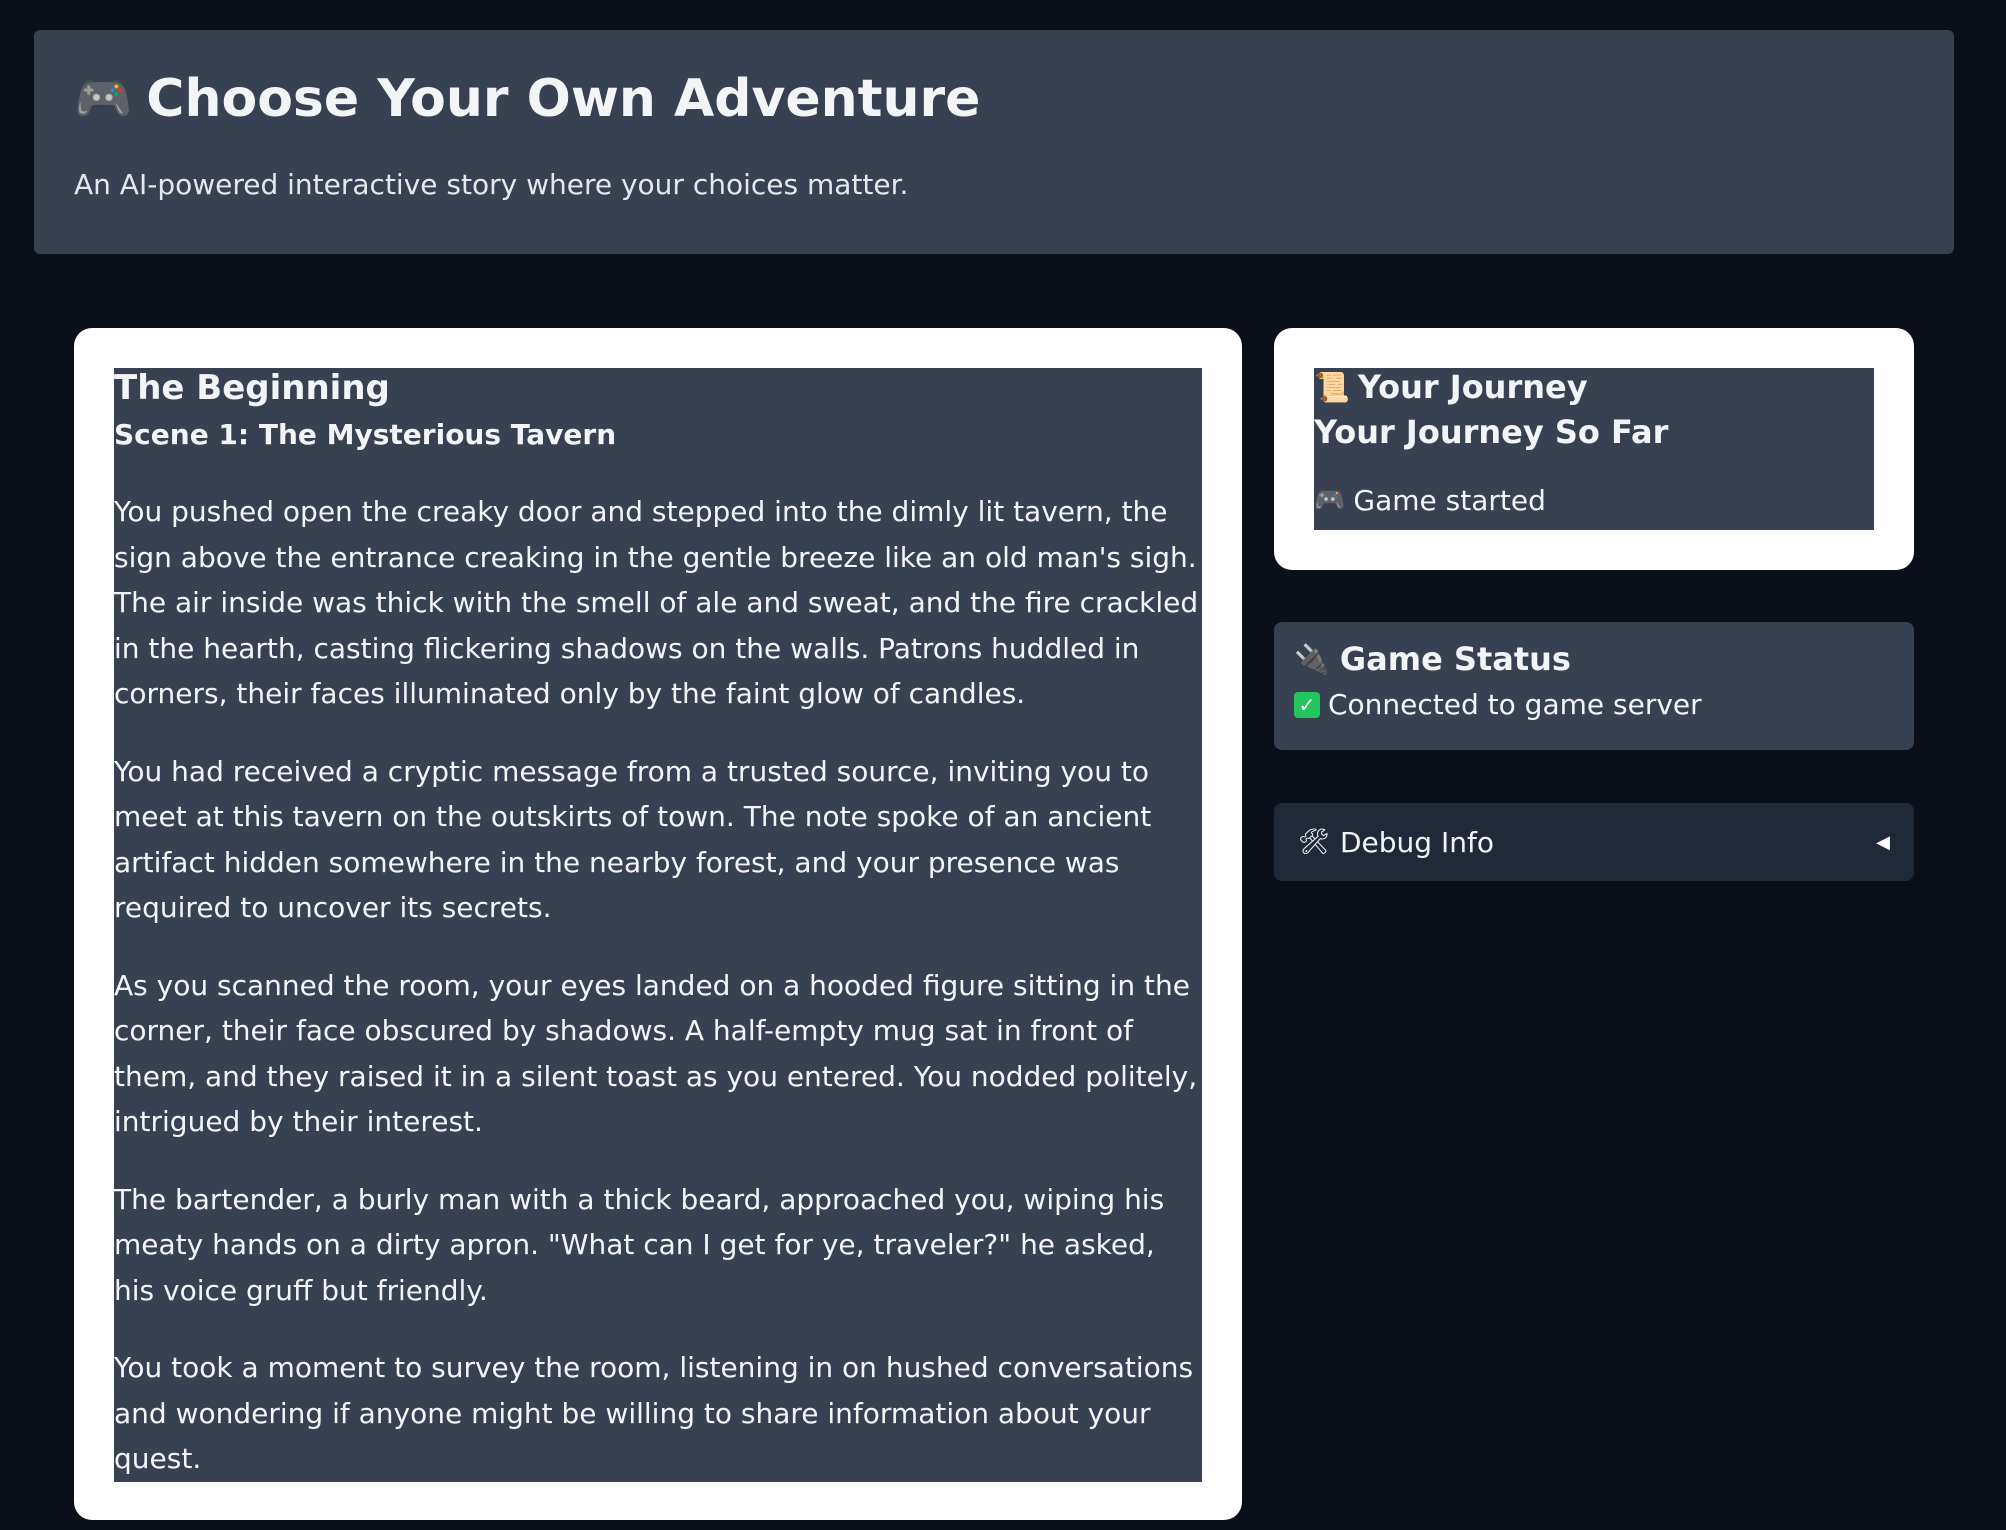 Image resolution: width=2006 pixels, height=1530 pixels. I want to click on journey-subtitle: Your Journey So Far, so click(1491, 432).